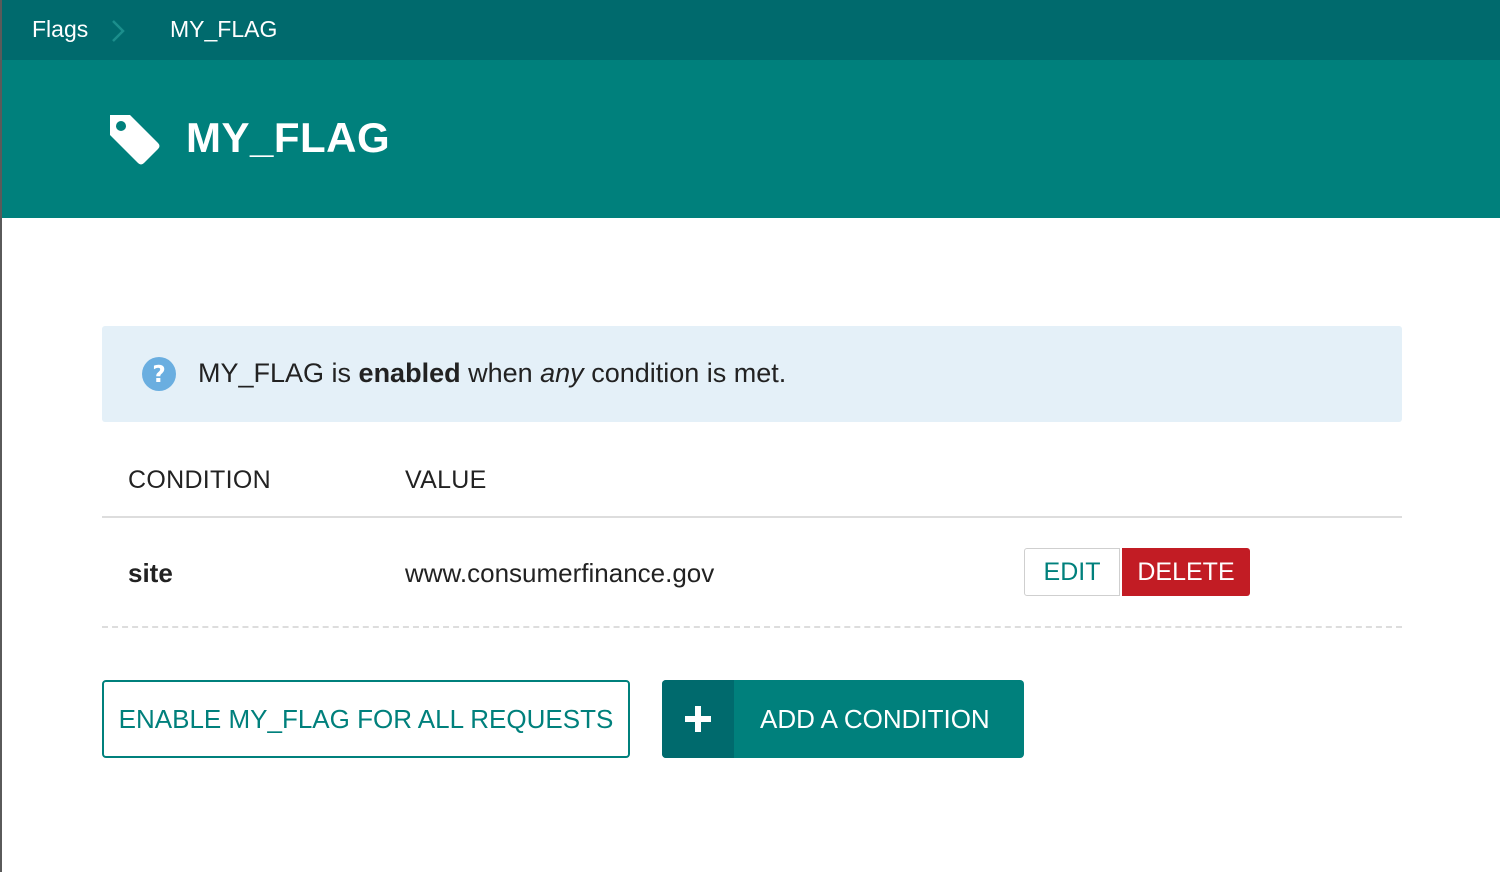 This screenshot has width=1500, height=872. Describe the element at coordinates (875, 719) in the screenshot. I see `add-condition-label: ADD A CONDITION` at that location.